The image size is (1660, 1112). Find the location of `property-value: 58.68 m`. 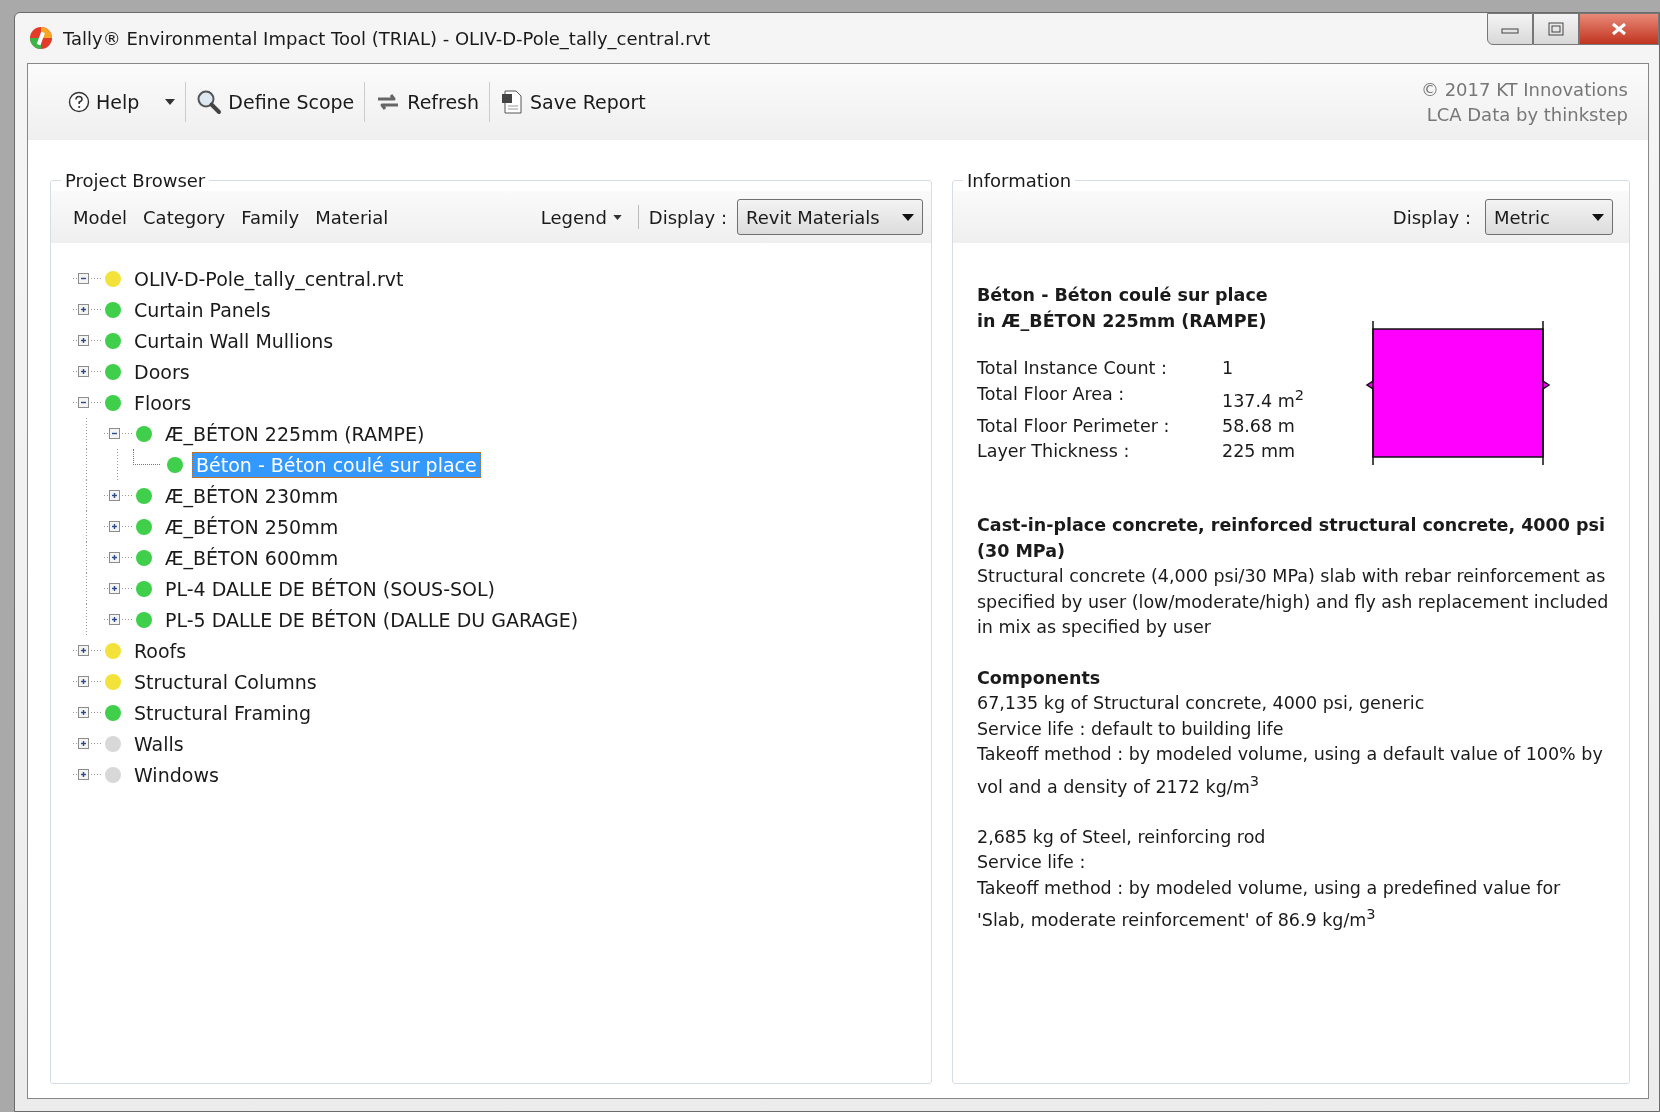

property-value: 58.68 m is located at coordinates (1259, 426).